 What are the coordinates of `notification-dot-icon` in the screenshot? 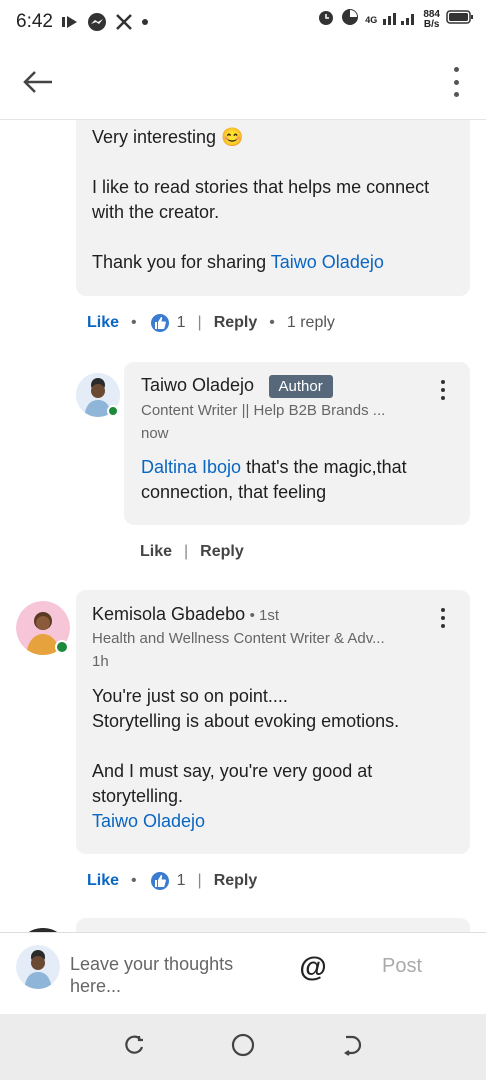 It's located at (145, 22).